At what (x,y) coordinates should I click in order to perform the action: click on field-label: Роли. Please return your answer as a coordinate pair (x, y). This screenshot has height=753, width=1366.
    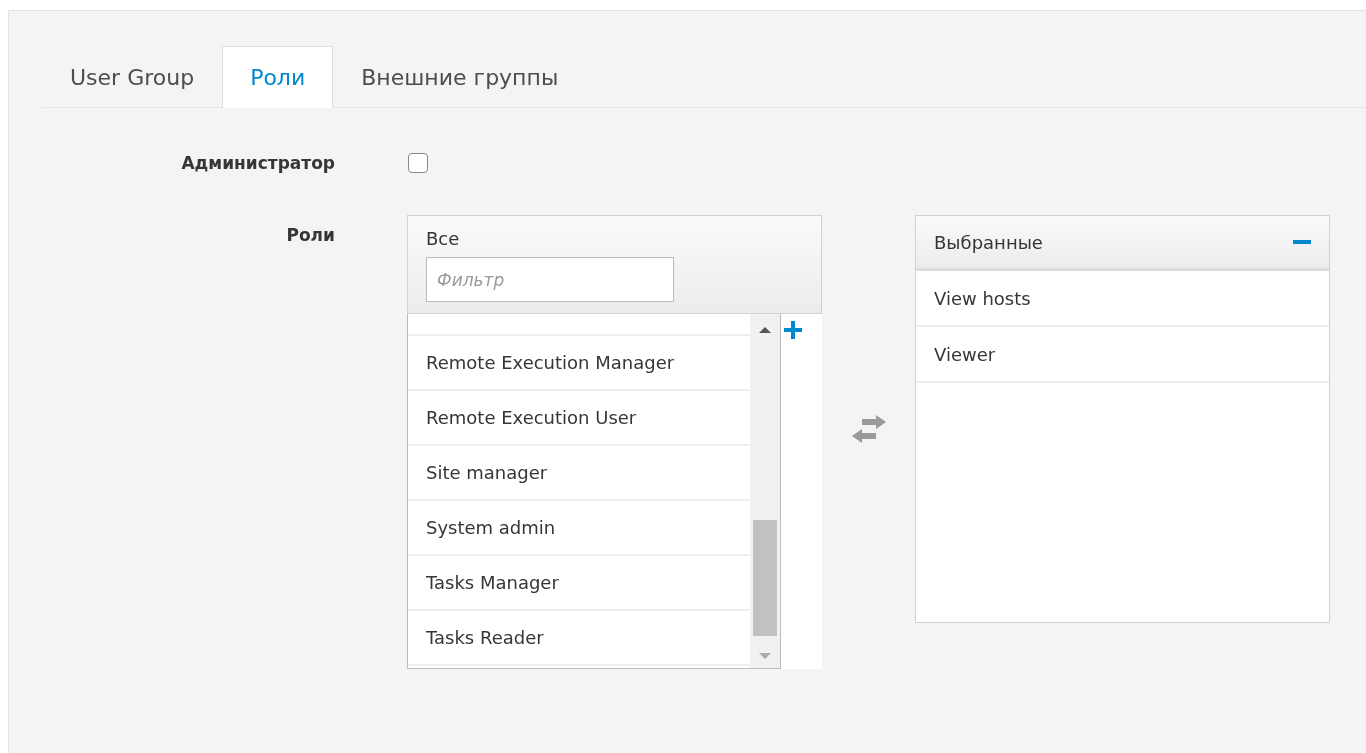
    Looking at the image, I should click on (310, 234).